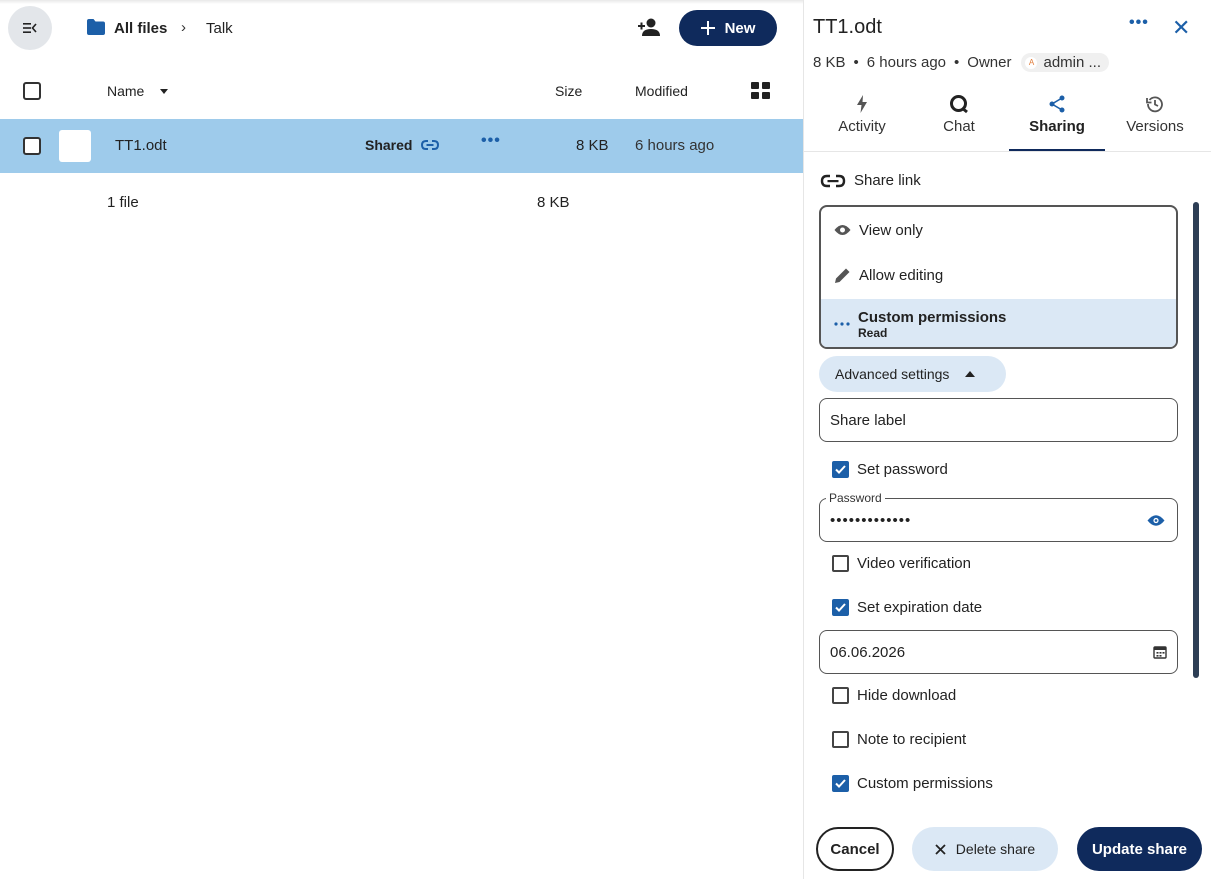 This screenshot has width=1211, height=879. I want to click on table-row: TT1.odt Shared ••• 8 KB 6 hours ago, so click(401, 146).